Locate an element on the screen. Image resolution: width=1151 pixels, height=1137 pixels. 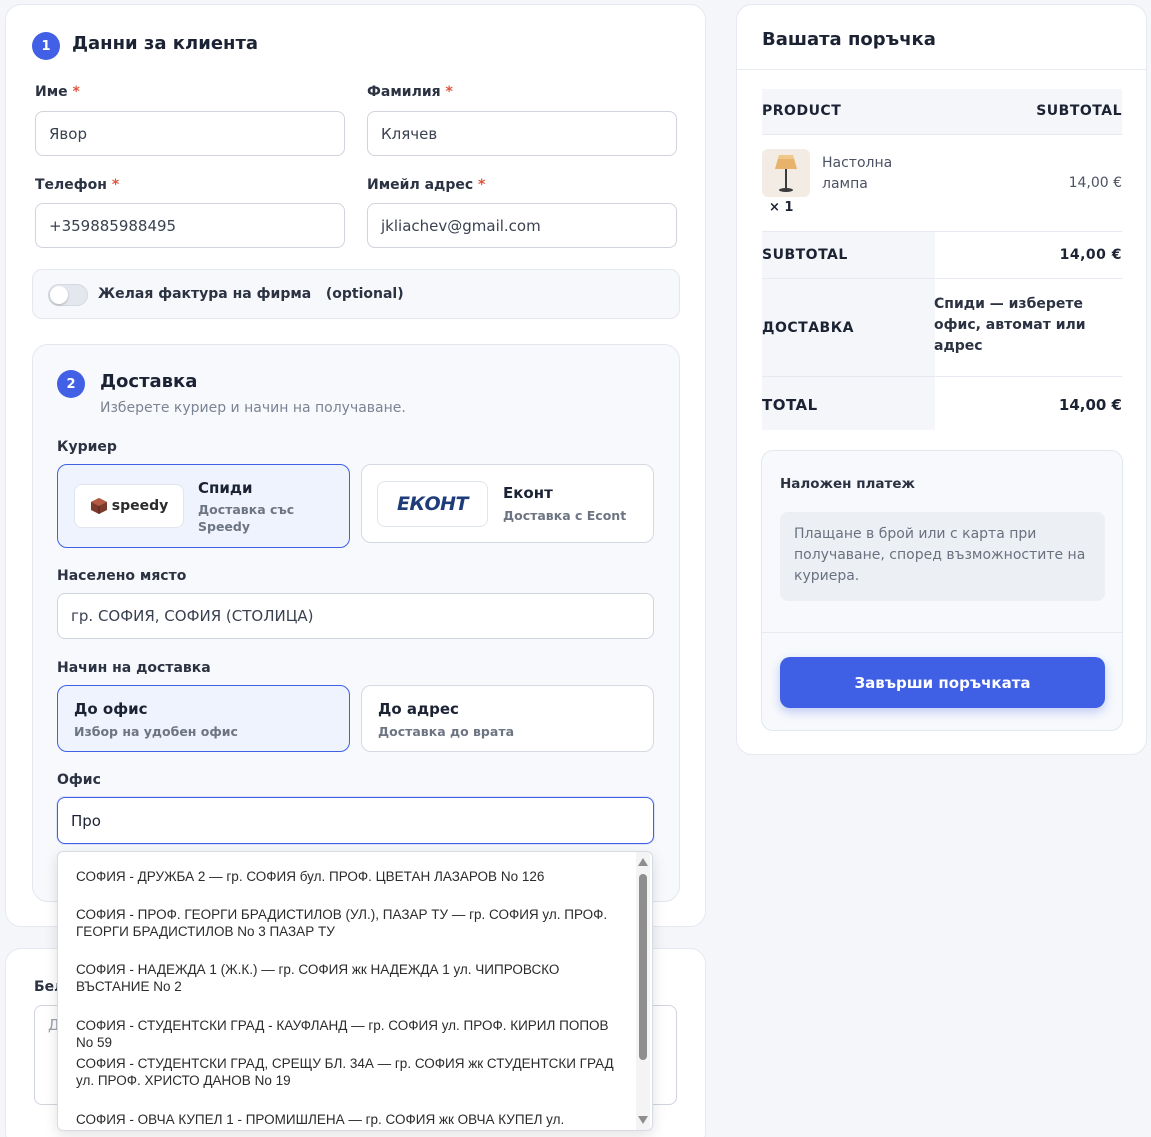
product-name: Настолна лампа is located at coordinates (857, 174).